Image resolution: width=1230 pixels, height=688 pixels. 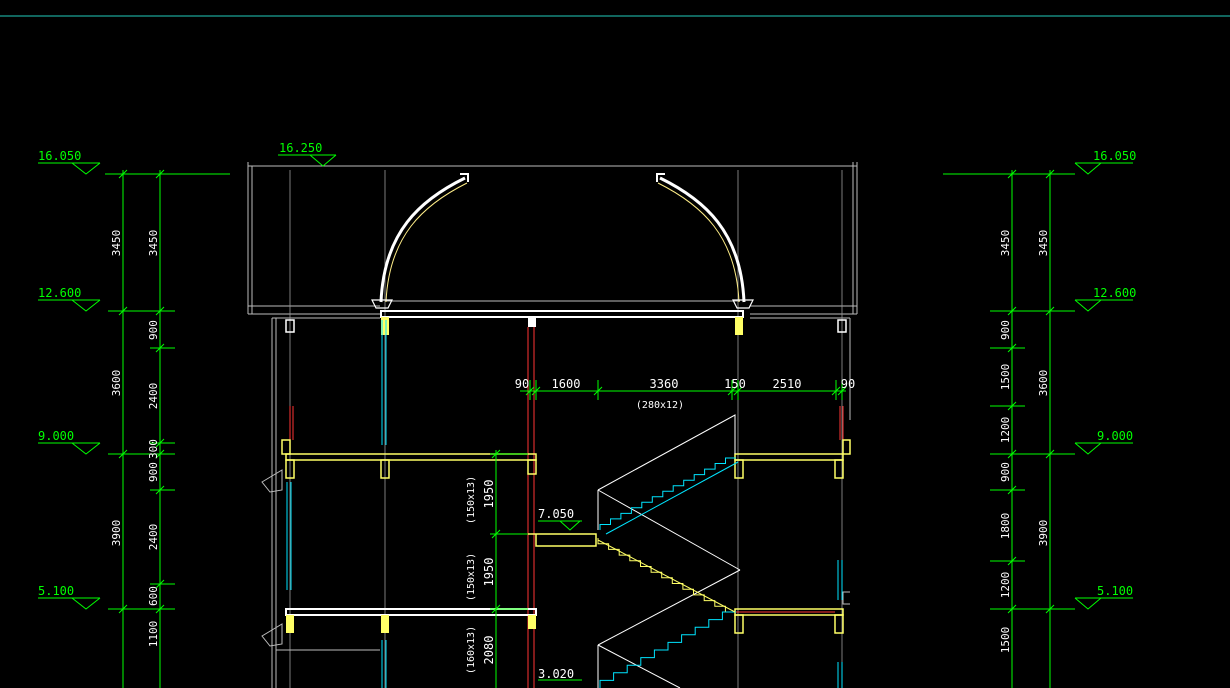 What do you see at coordinates (1043, 383) in the screenshot?
I see `dim-right-outer-2: 3600` at bounding box center [1043, 383].